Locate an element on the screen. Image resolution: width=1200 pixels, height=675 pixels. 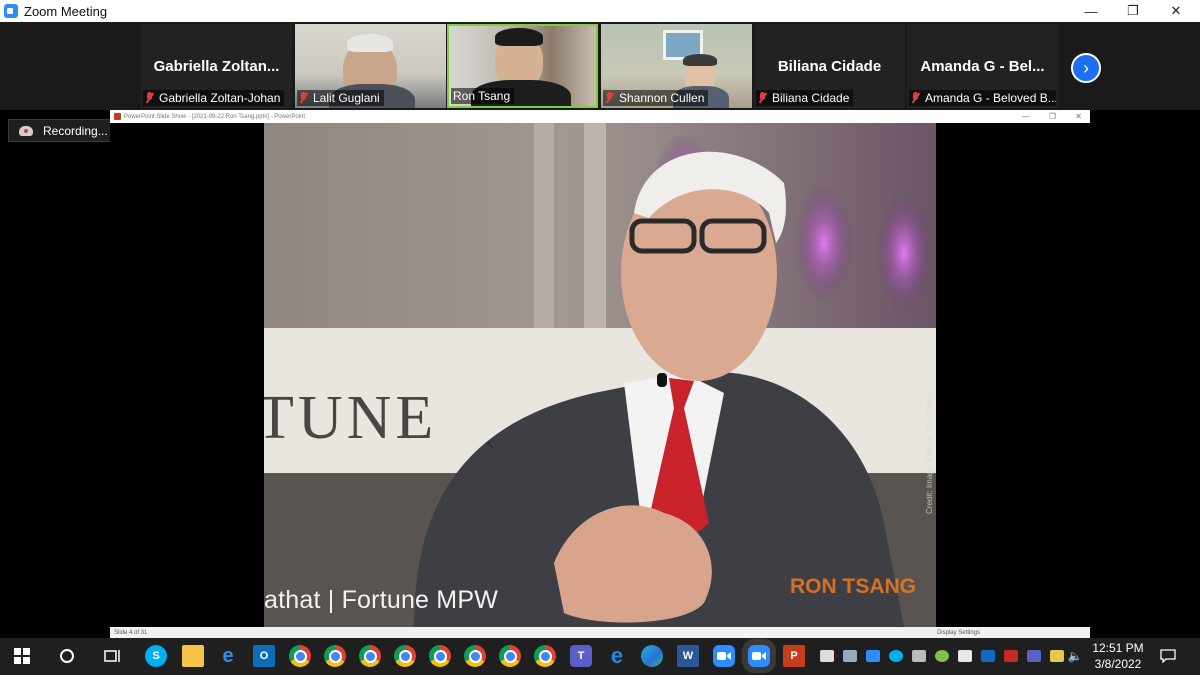
participant-name: Ron Tsang is located at coordinates (482, 96).